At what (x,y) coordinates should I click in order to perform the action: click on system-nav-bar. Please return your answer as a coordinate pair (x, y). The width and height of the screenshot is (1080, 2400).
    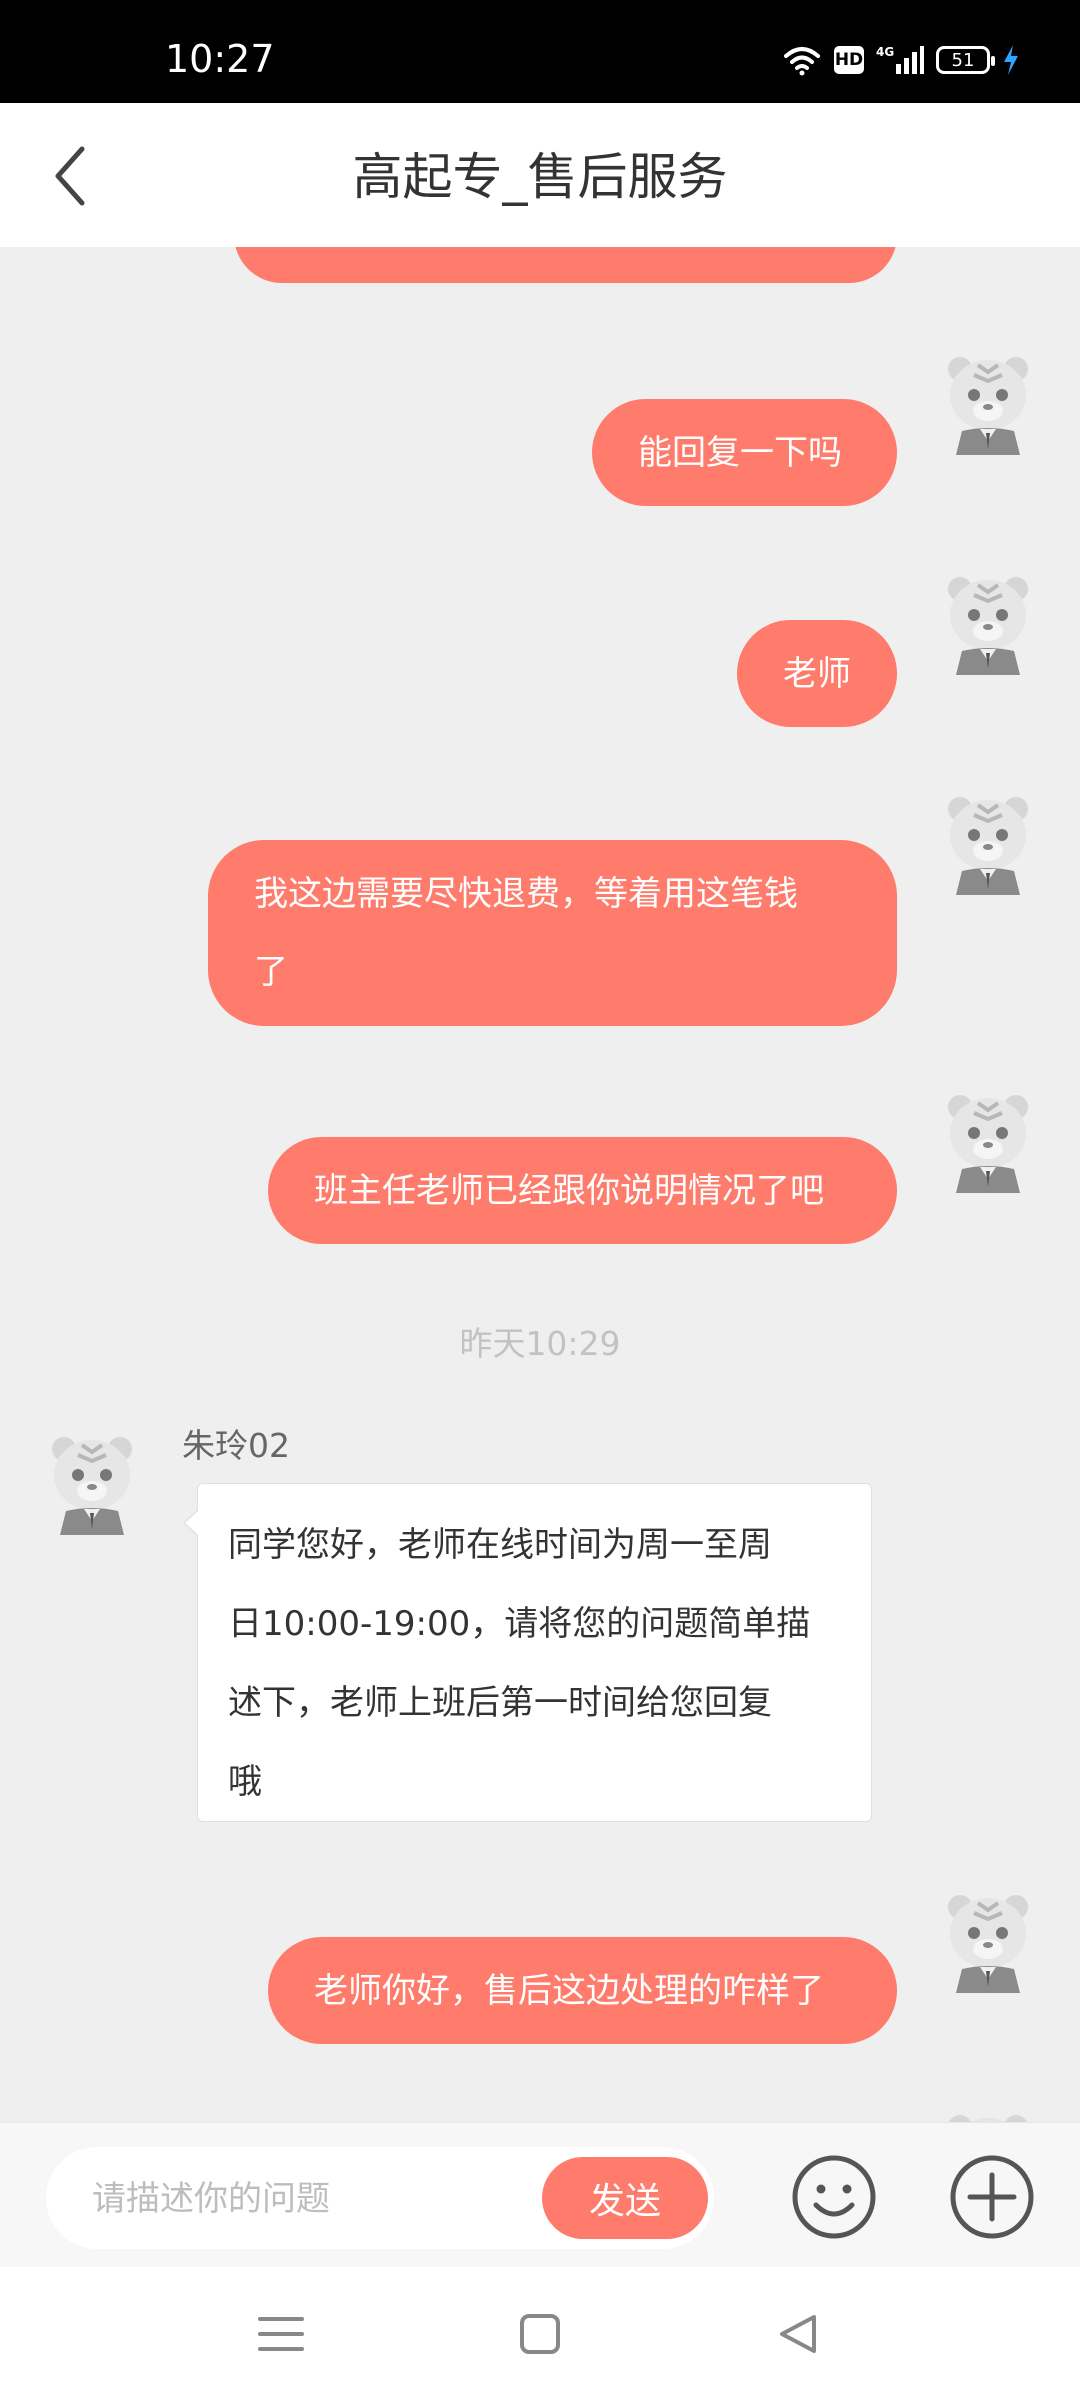
    Looking at the image, I should click on (540, 2333).